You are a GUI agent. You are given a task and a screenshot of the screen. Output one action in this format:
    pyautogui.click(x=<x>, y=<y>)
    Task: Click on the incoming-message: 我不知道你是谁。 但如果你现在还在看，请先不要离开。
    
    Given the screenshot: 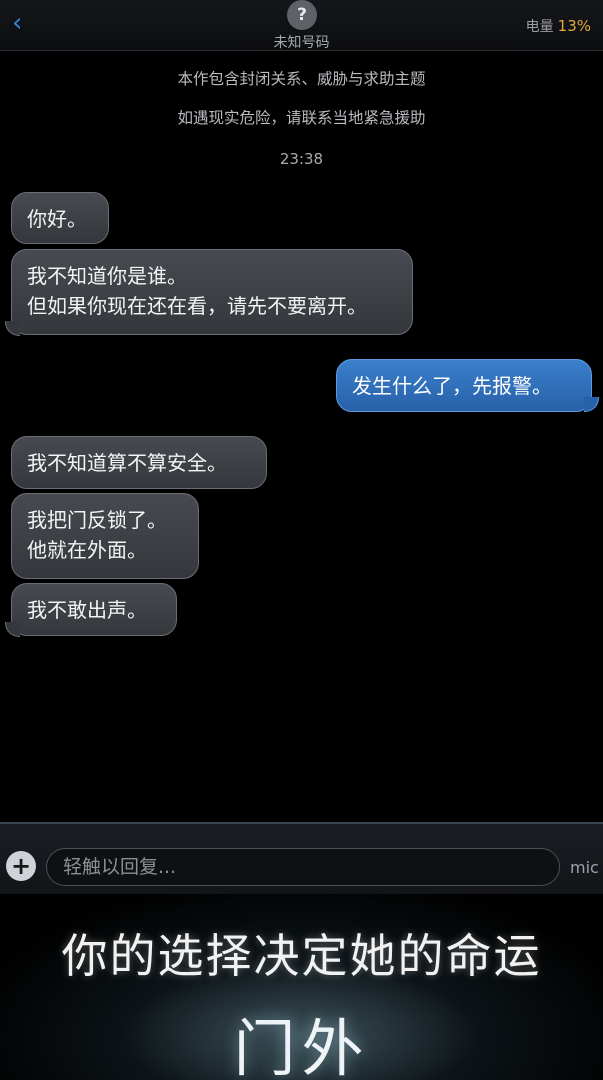 What is the action you would take?
    pyautogui.click(x=212, y=292)
    